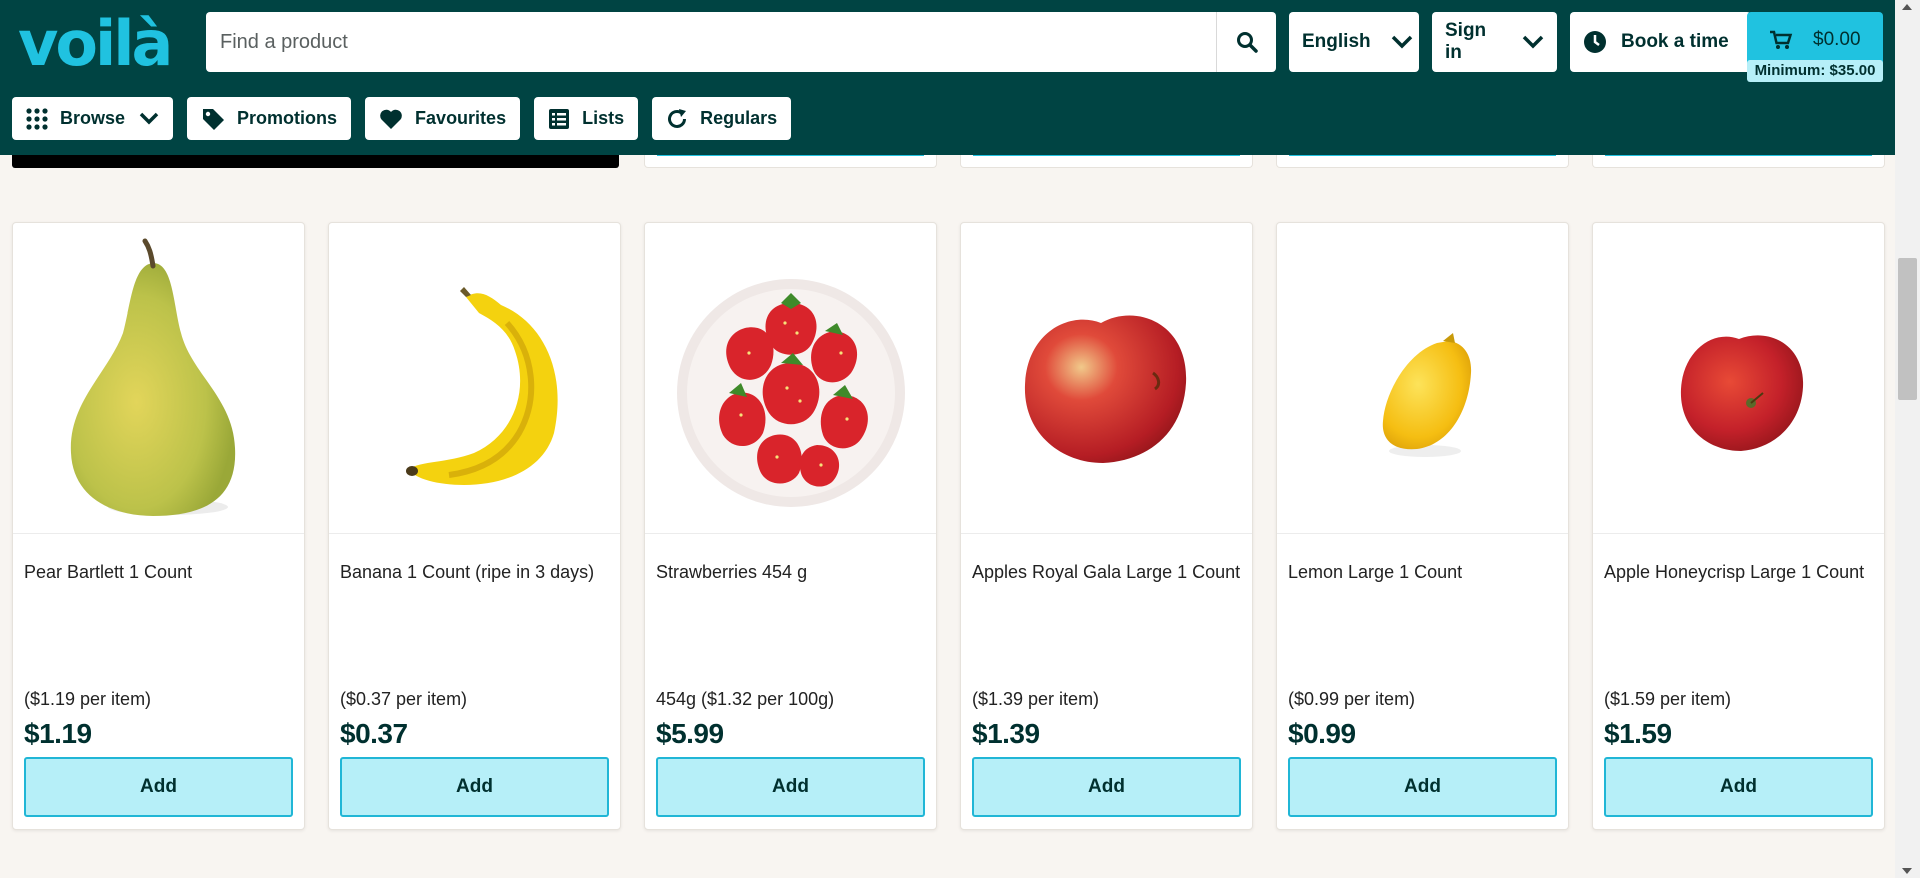  What do you see at coordinates (1422, 378) in the screenshot?
I see `product-image-lemon` at bounding box center [1422, 378].